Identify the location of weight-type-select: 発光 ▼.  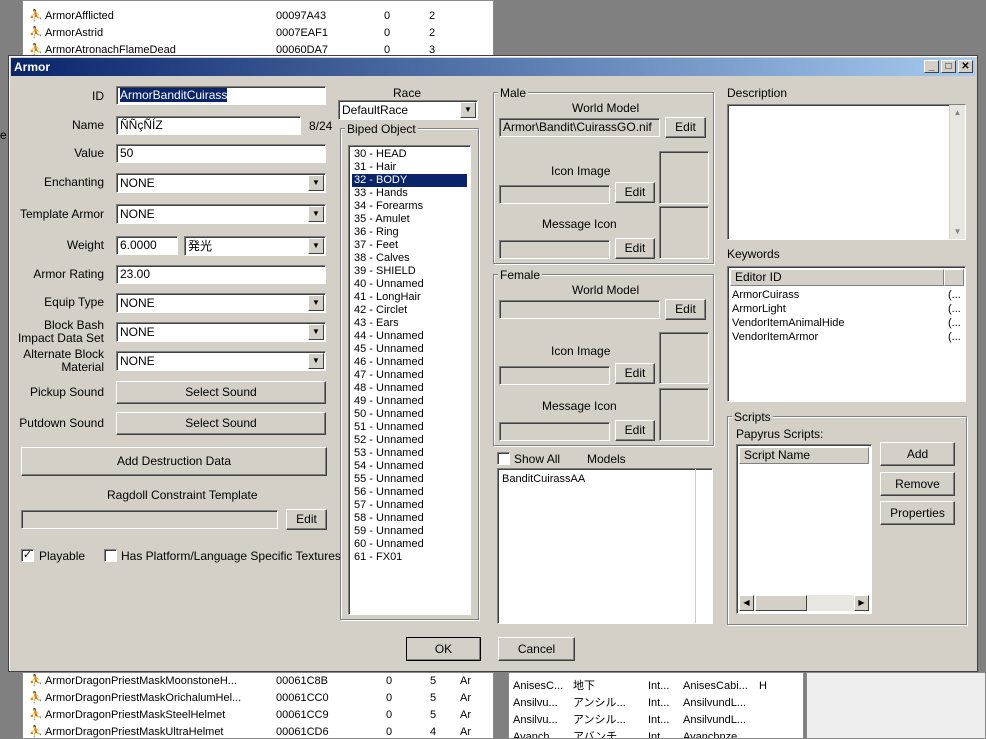
(255, 246).